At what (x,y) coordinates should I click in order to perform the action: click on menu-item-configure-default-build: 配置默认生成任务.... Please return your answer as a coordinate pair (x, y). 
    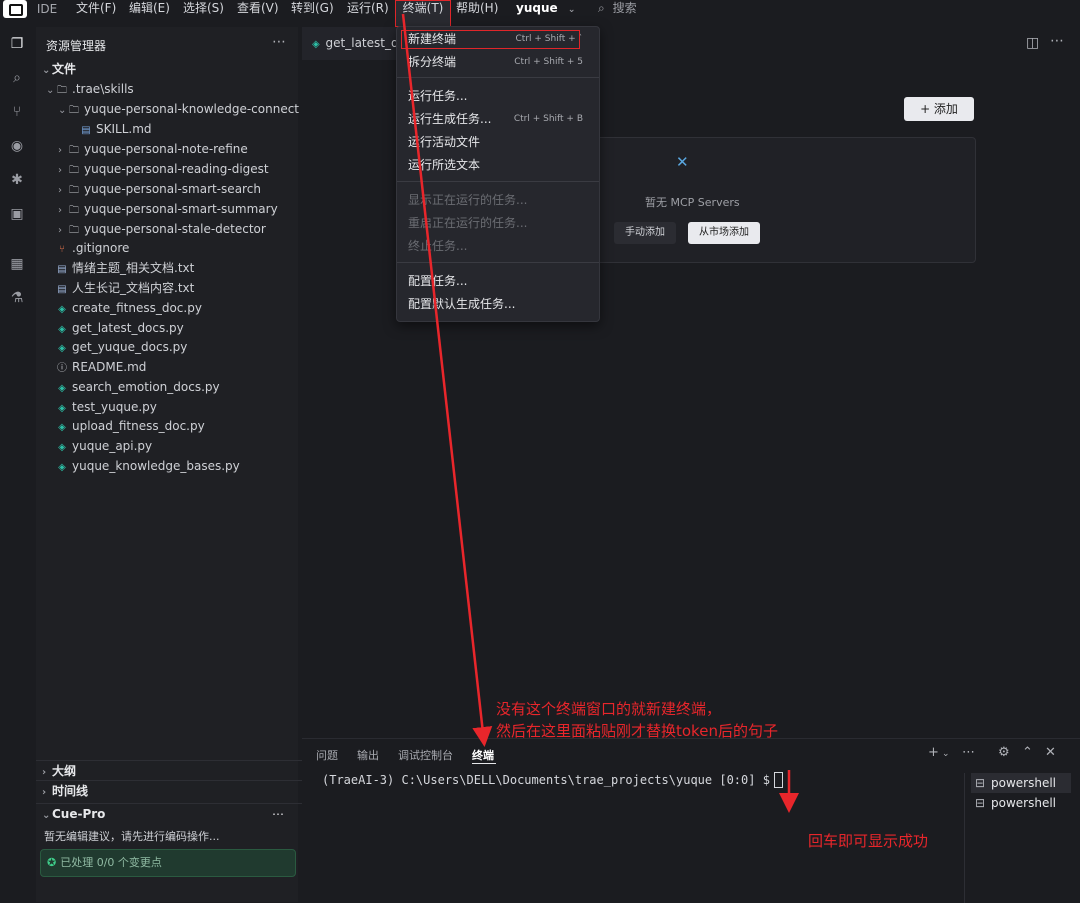
    Looking at the image, I should click on (498, 304).